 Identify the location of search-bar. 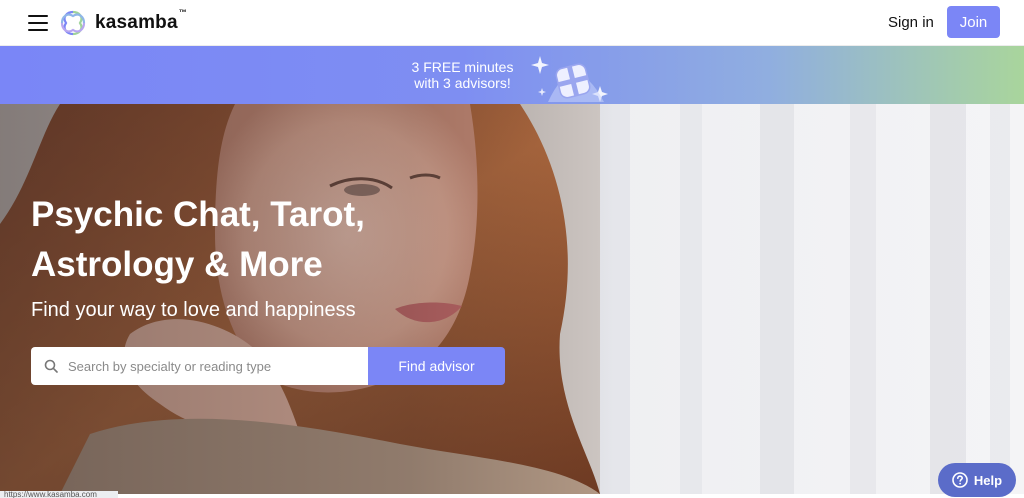
(199, 366).